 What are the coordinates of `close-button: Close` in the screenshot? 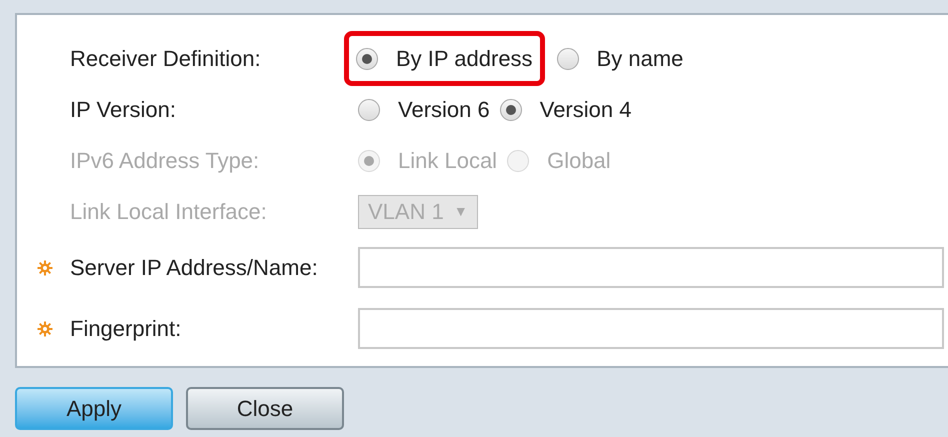 It's located at (265, 408).